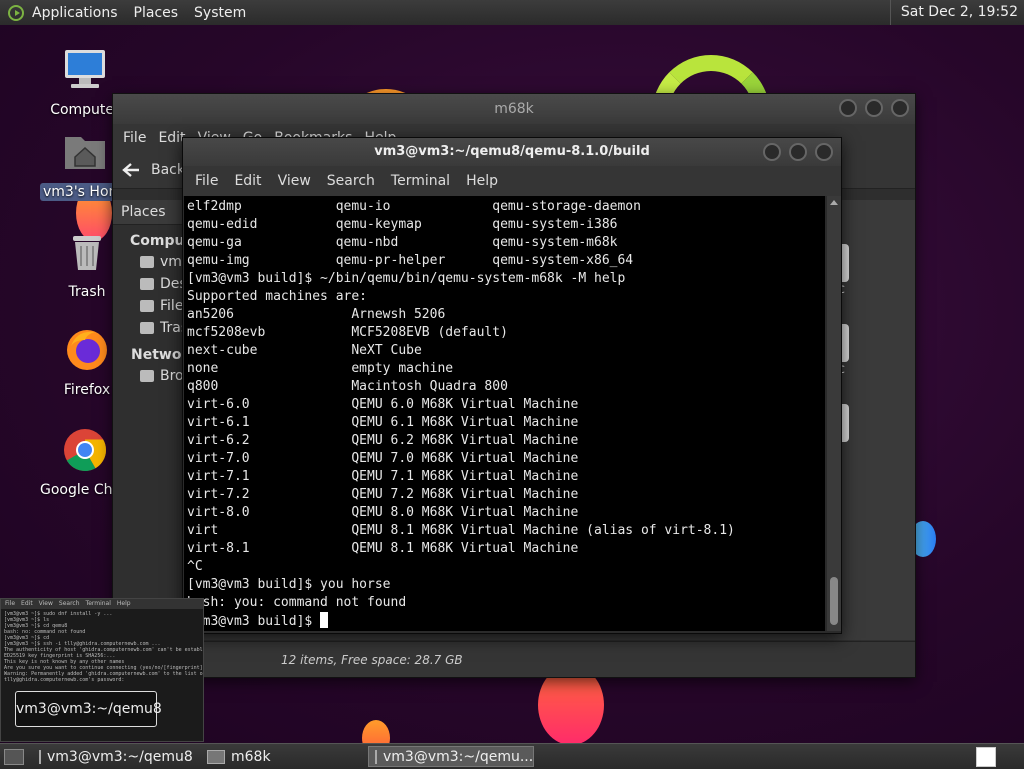  Describe the element at coordinates (297, 602) in the screenshot. I see `terminal-line: bash: you: command not found` at that location.